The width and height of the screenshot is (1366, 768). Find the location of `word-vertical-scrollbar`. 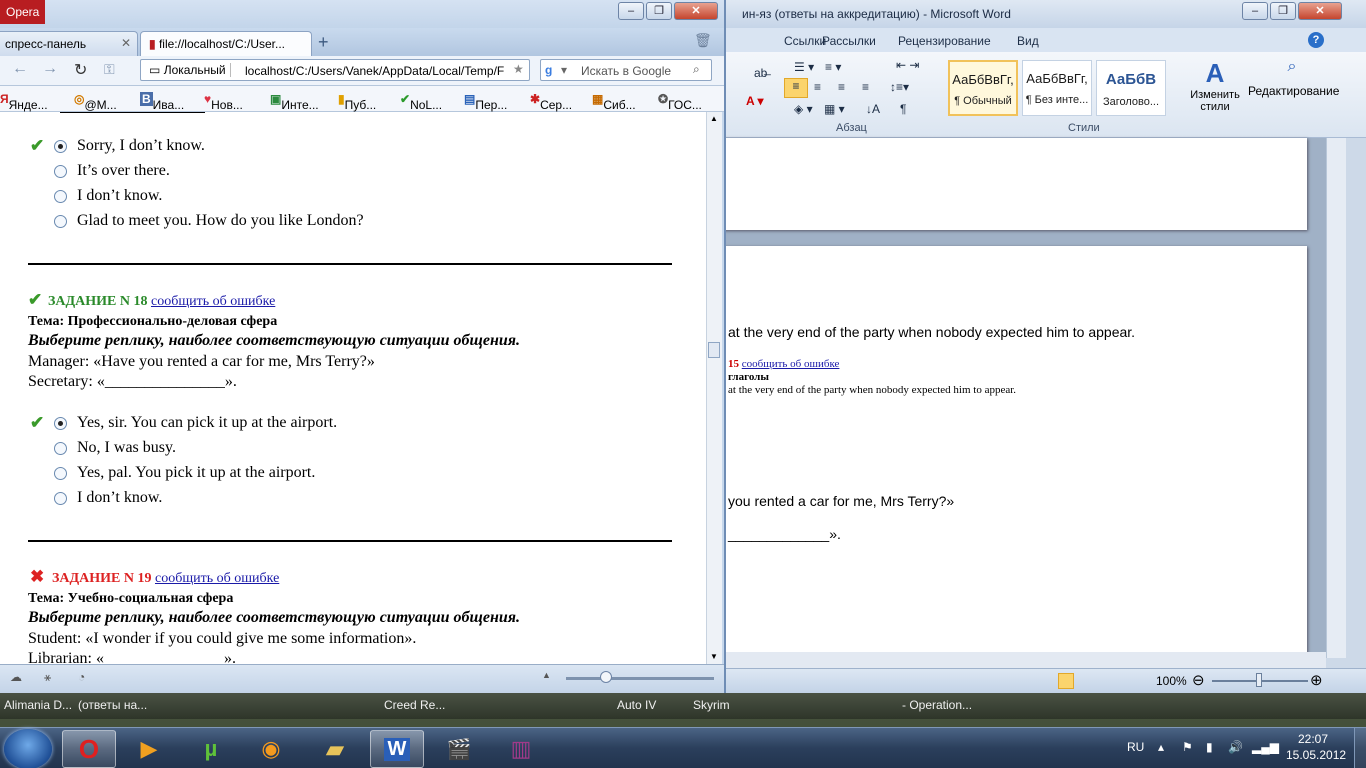

word-vertical-scrollbar is located at coordinates (1336, 398).